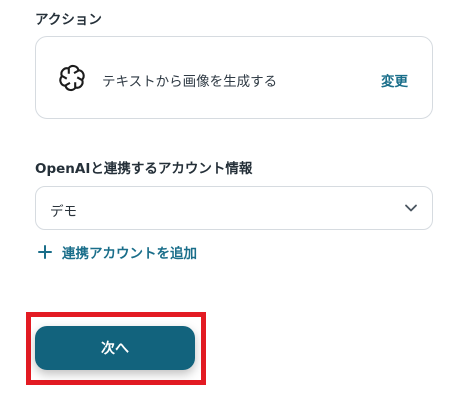  What do you see at coordinates (115, 348) in the screenshot?
I see `next-button: 次へ` at bounding box center [115, 348].